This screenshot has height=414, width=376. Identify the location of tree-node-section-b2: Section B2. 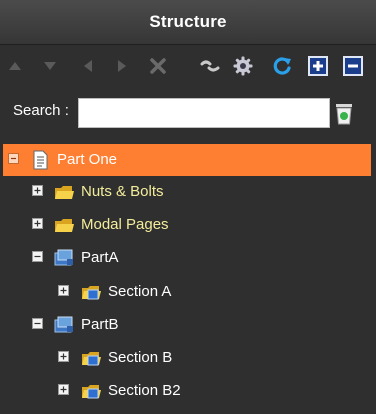
(188, 391).